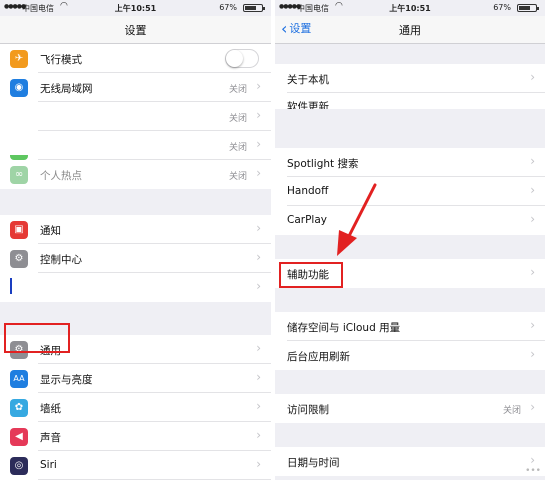 The width and height of the screenshot is (545, 480). Describe the element at coordinates (234, 58) in the screenshot. I see `toggle-knob` at that location.